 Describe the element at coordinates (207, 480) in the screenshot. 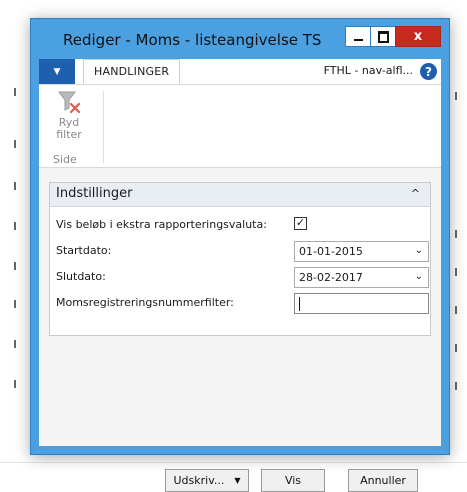

I see `print-button: Udskriv... ▼` at that location.